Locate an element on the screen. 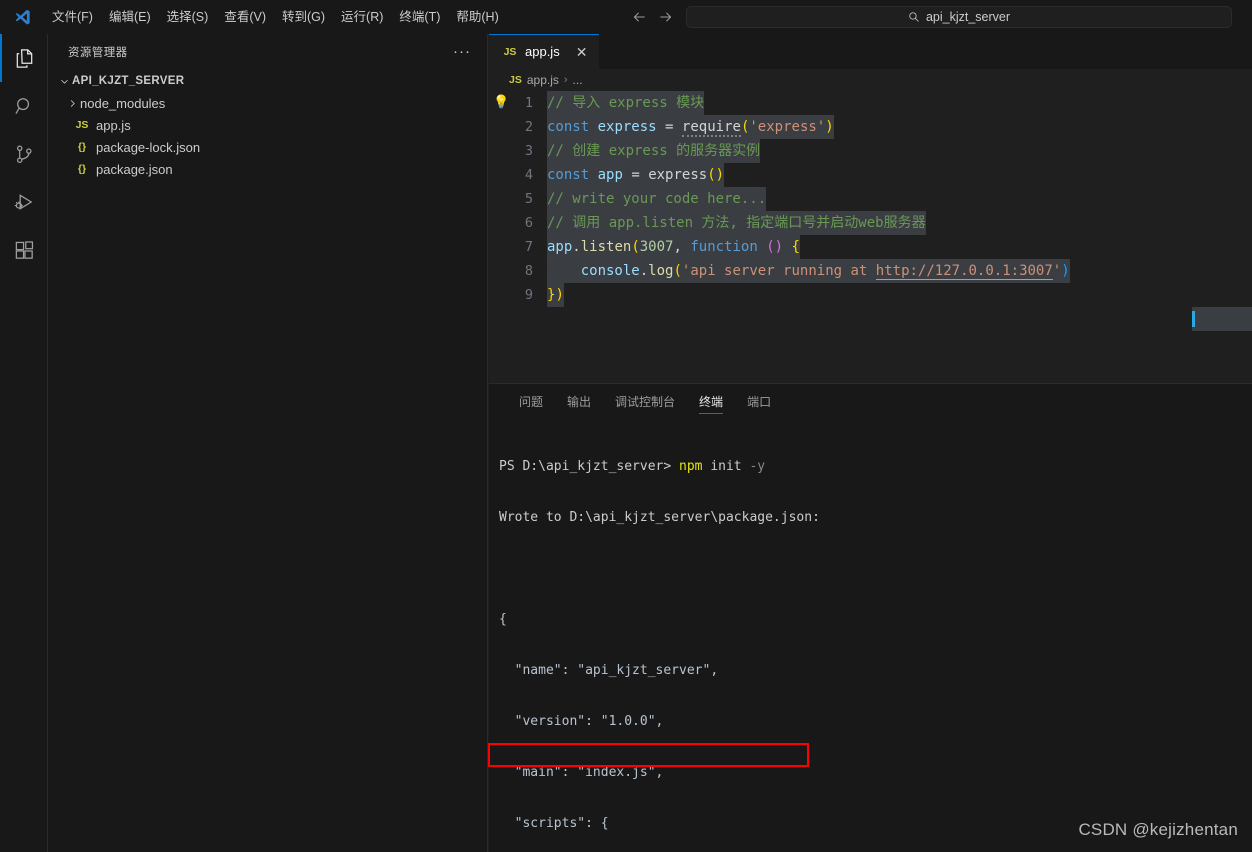 The height and width of the screenshot is (852, 1252). tab-problems: 问题 is located at coordinates (531, 401).